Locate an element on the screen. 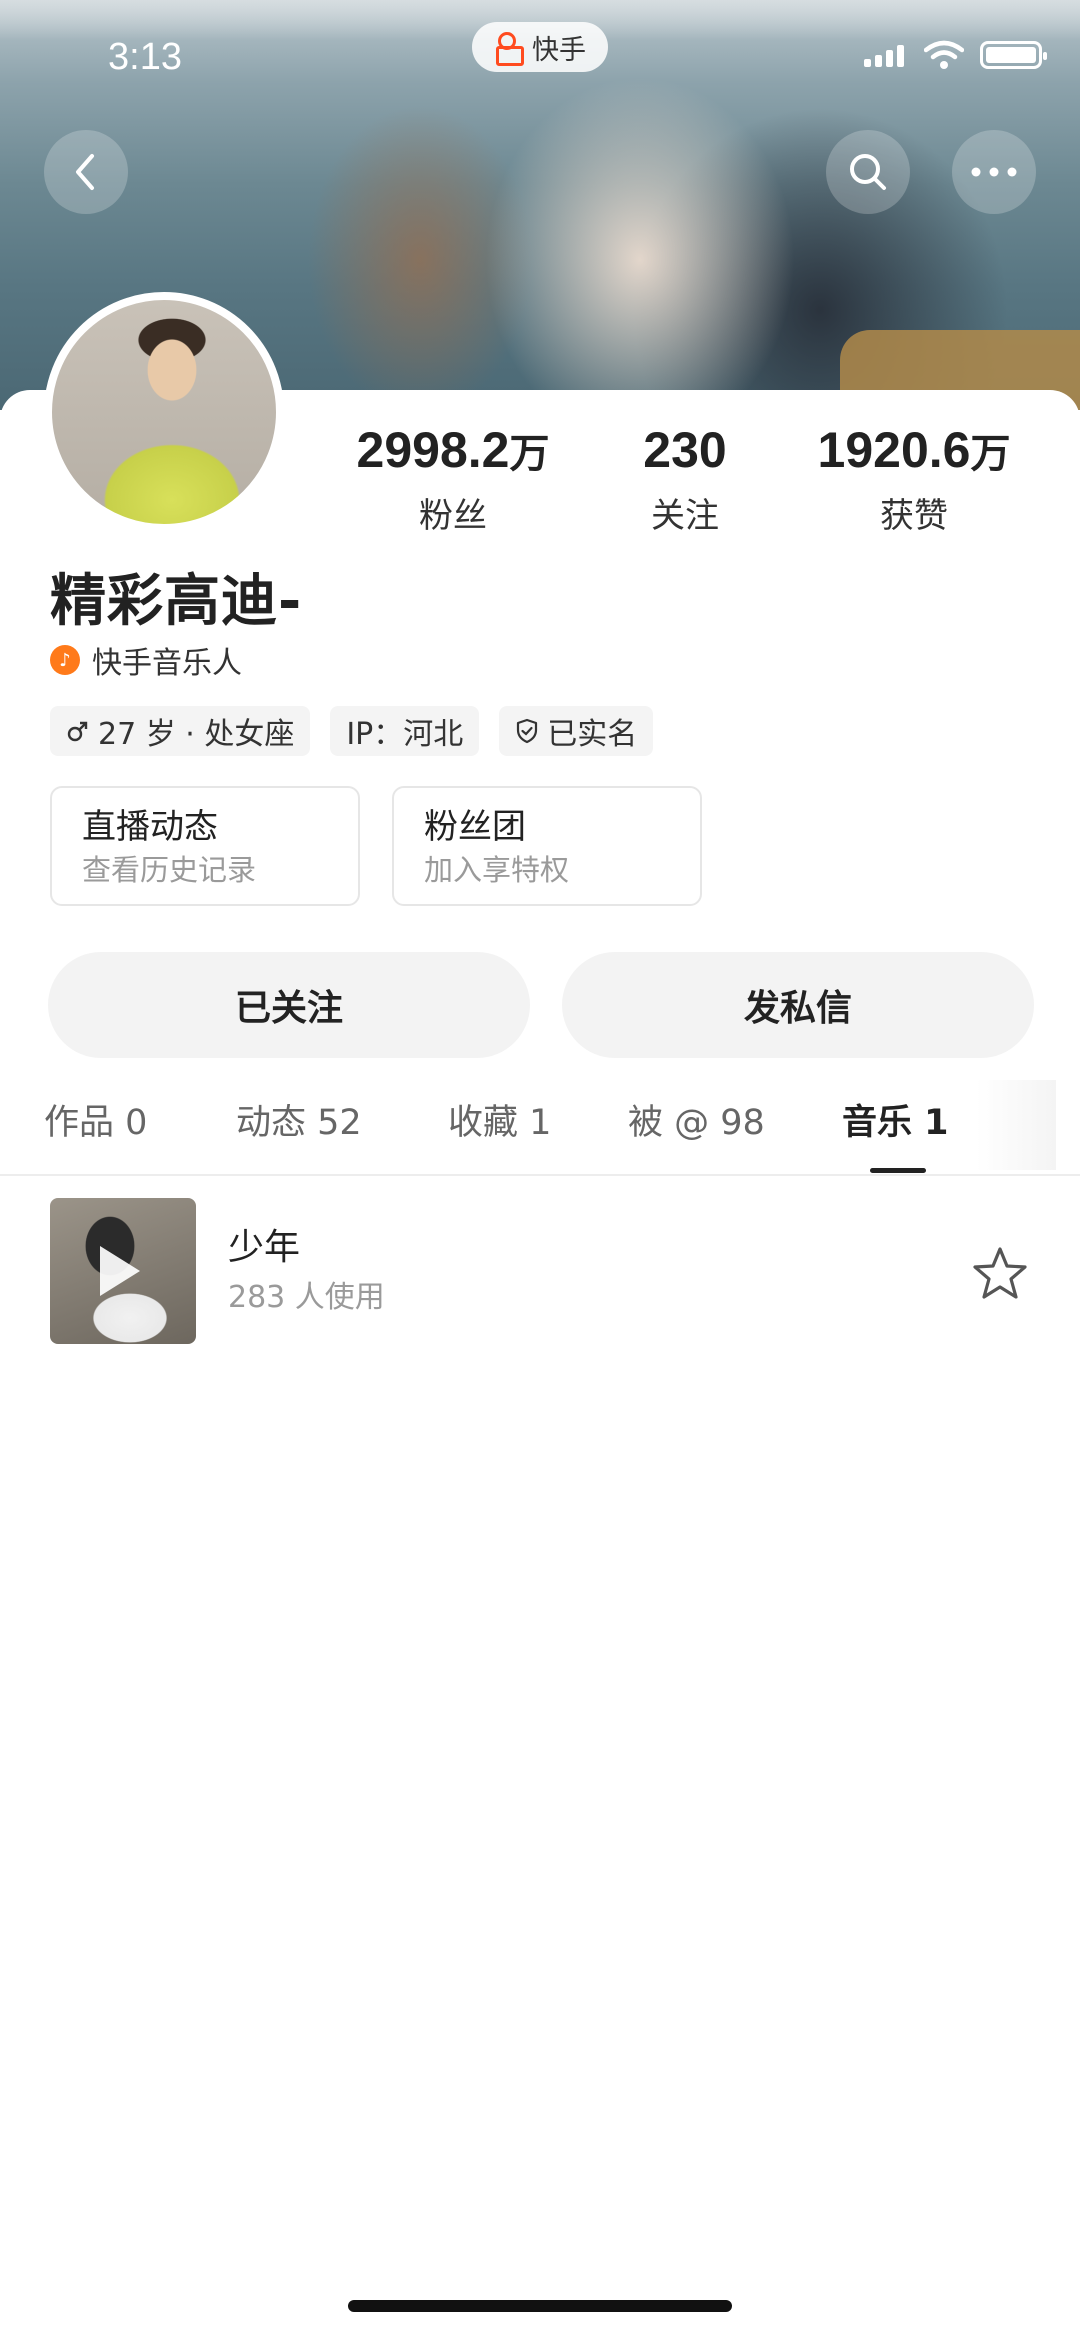  feature-cards: 直播动态 查看历史记录 粉丝团 加入享特权 is located at coordinates (376, 846).